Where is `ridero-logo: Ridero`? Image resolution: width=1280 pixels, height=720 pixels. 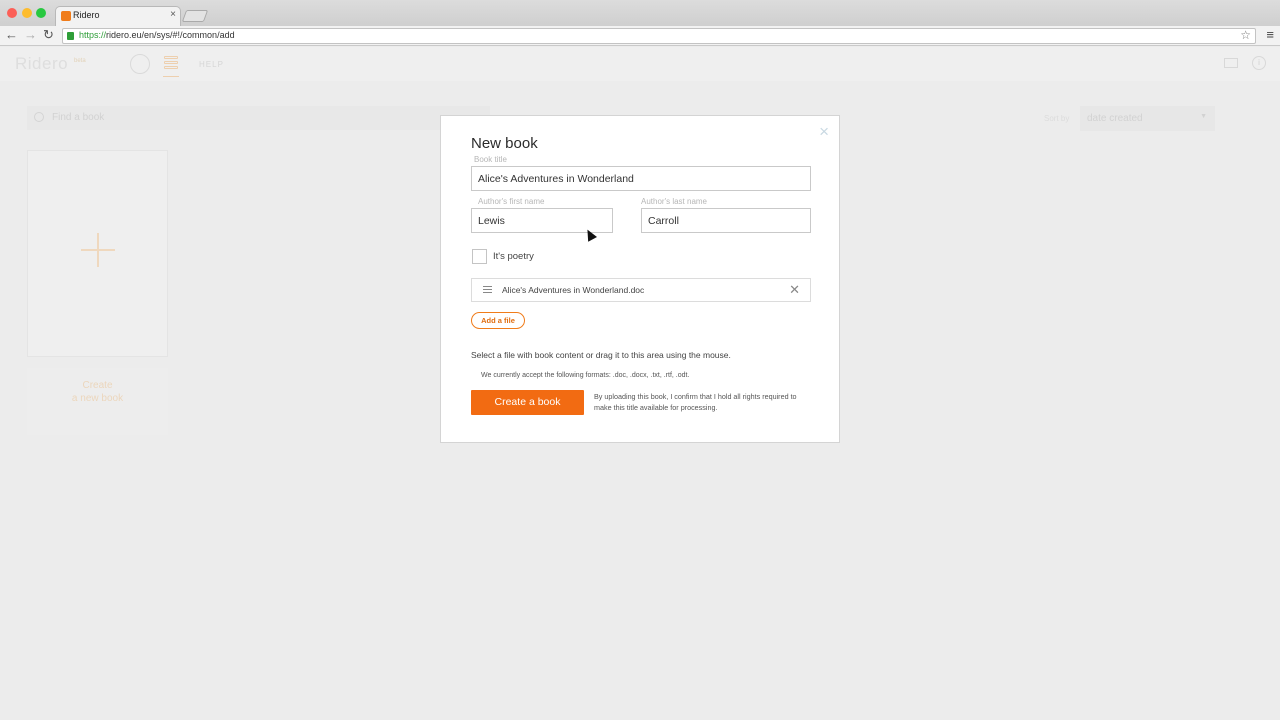
ridero-logo: Ridero is located at coordinates (41, 64).